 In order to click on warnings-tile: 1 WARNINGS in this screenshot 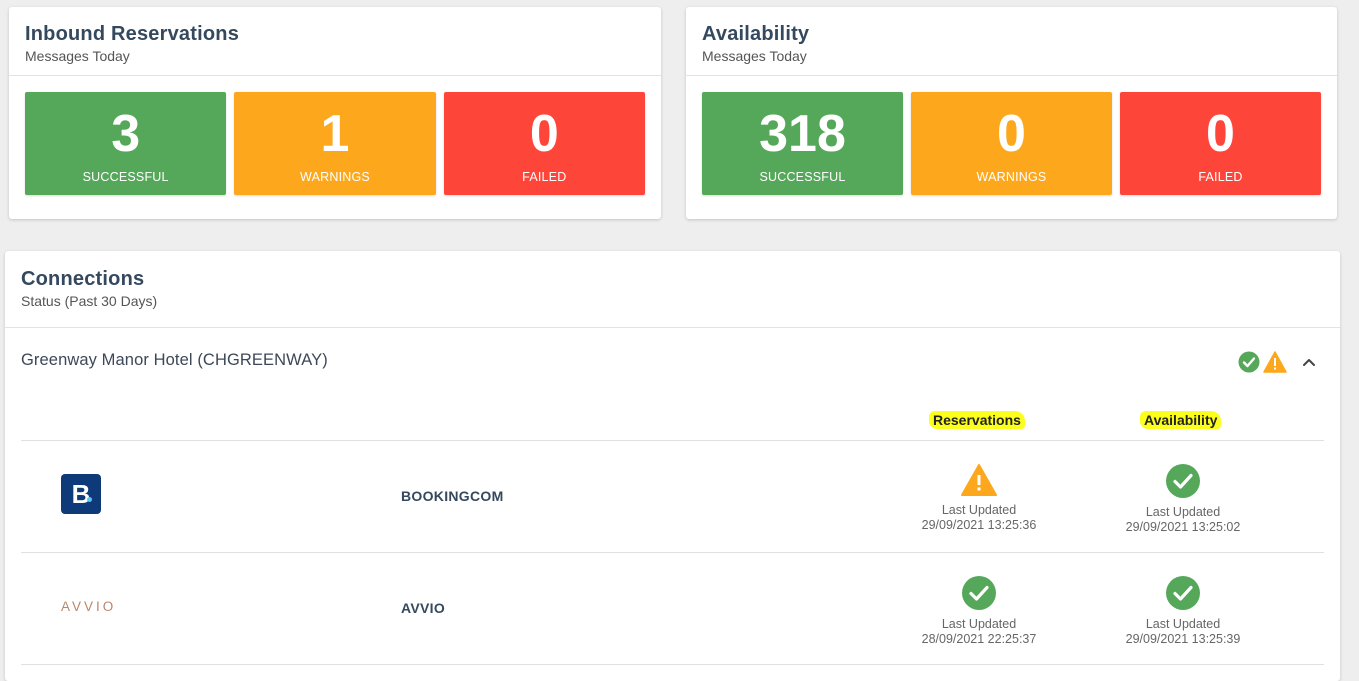, I will do `click(335, 143)`.